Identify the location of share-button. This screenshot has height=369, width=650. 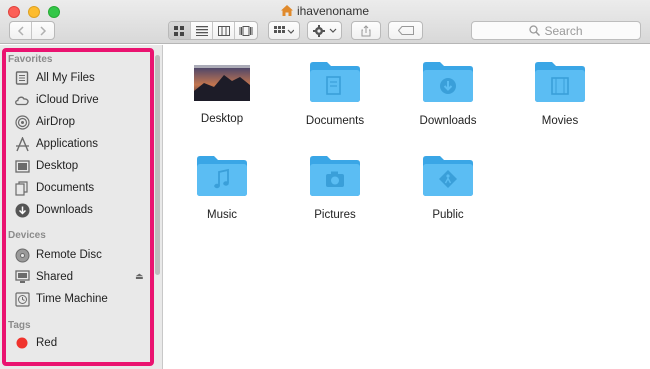
(366, 30).